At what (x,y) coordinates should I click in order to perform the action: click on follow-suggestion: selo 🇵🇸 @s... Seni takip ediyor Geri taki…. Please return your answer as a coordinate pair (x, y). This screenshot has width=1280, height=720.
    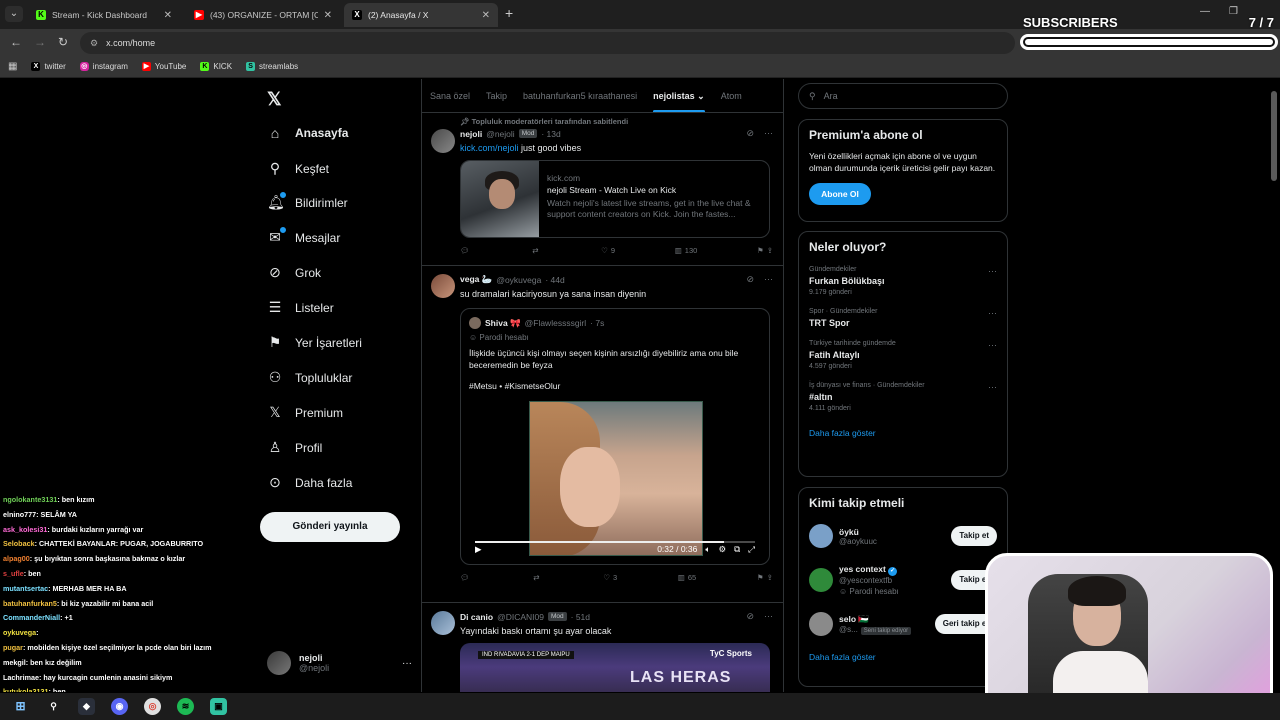
    Looking at the image, I should click on (903, 624).